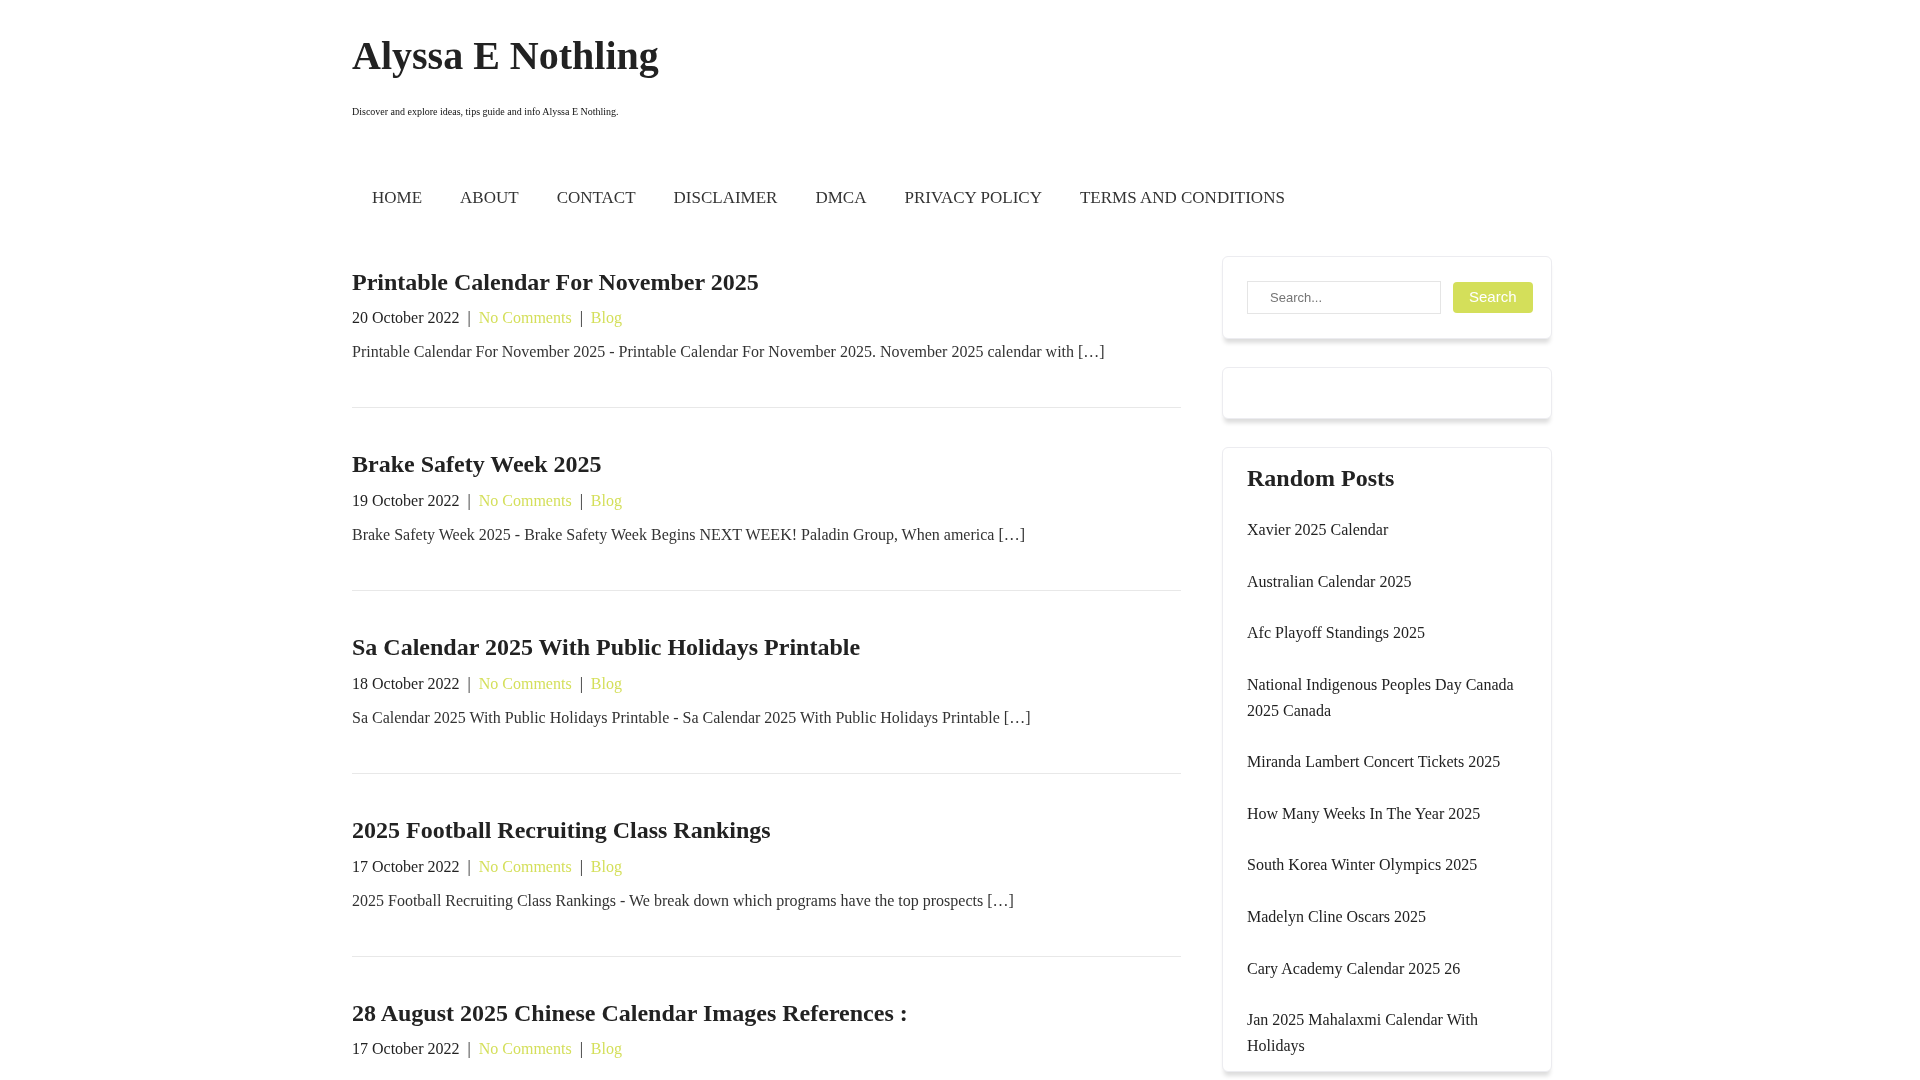  Describe the element at coordinates (689, 535) in the screenshot. I see `post-excerpt: Brake Safety Week 2025 - Brake Safety Week Begins NEXT WEEK! Paladin Group, When america […]` at that location.